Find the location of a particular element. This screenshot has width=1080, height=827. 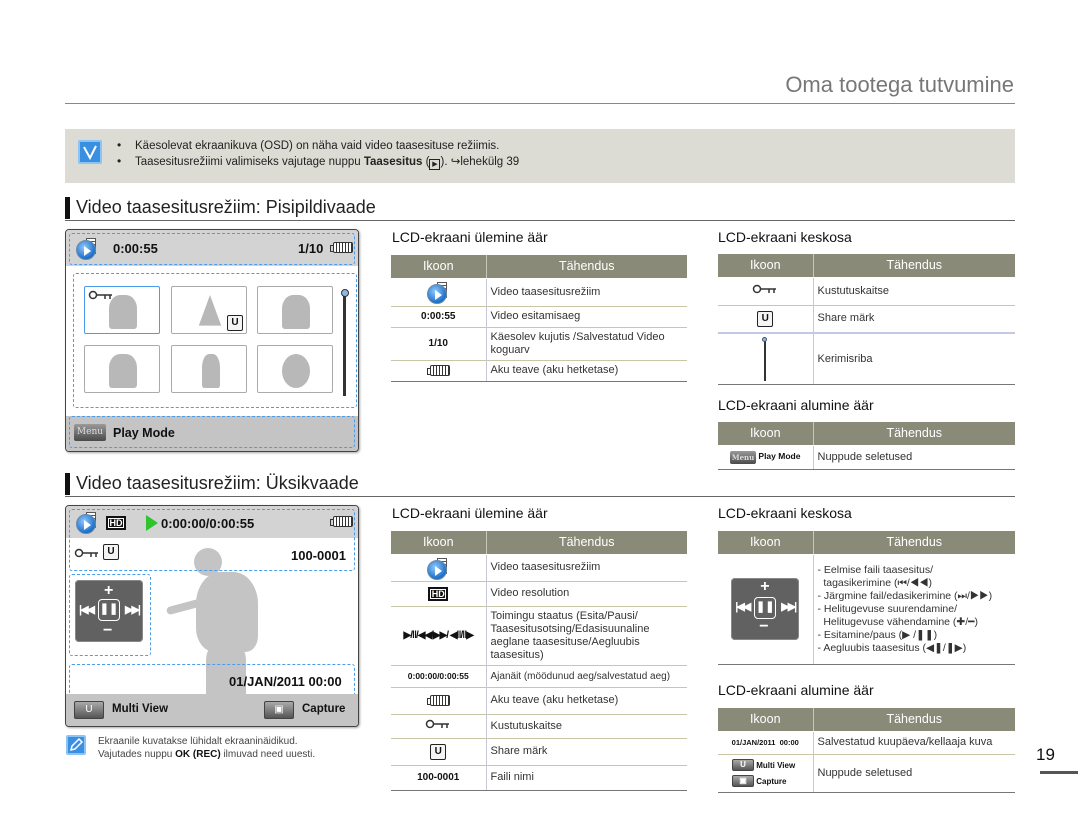

pause-icon: ❚❚ is located at coordinates (109, 610).